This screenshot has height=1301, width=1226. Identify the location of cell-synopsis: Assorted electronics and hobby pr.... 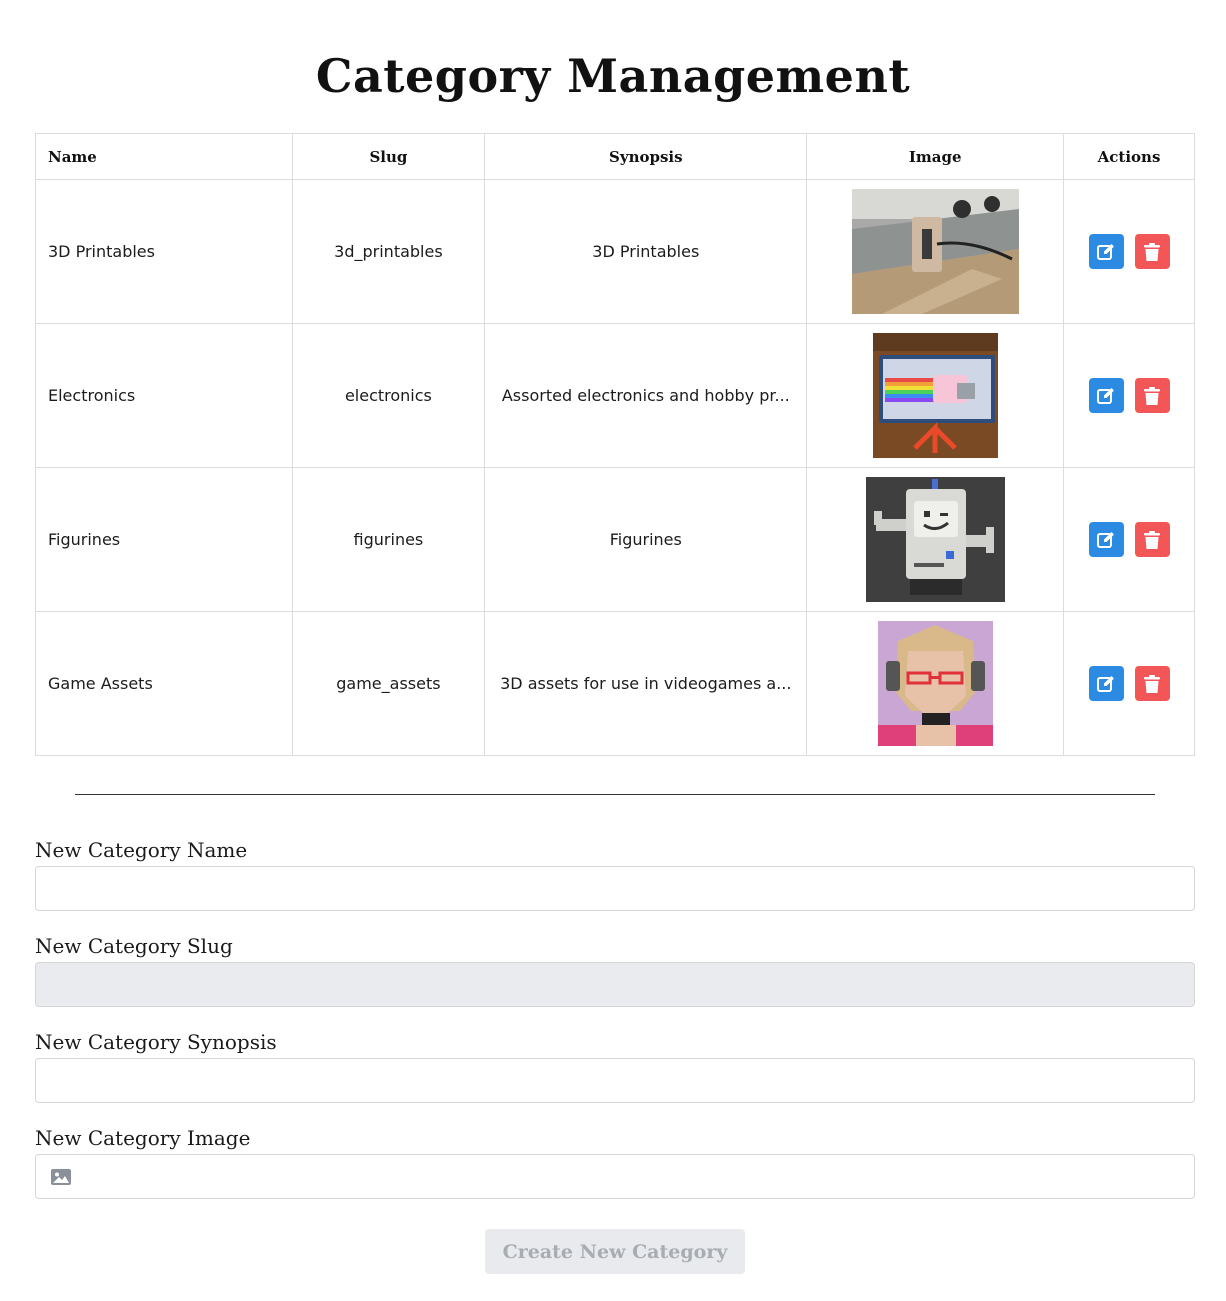
(646, 395).